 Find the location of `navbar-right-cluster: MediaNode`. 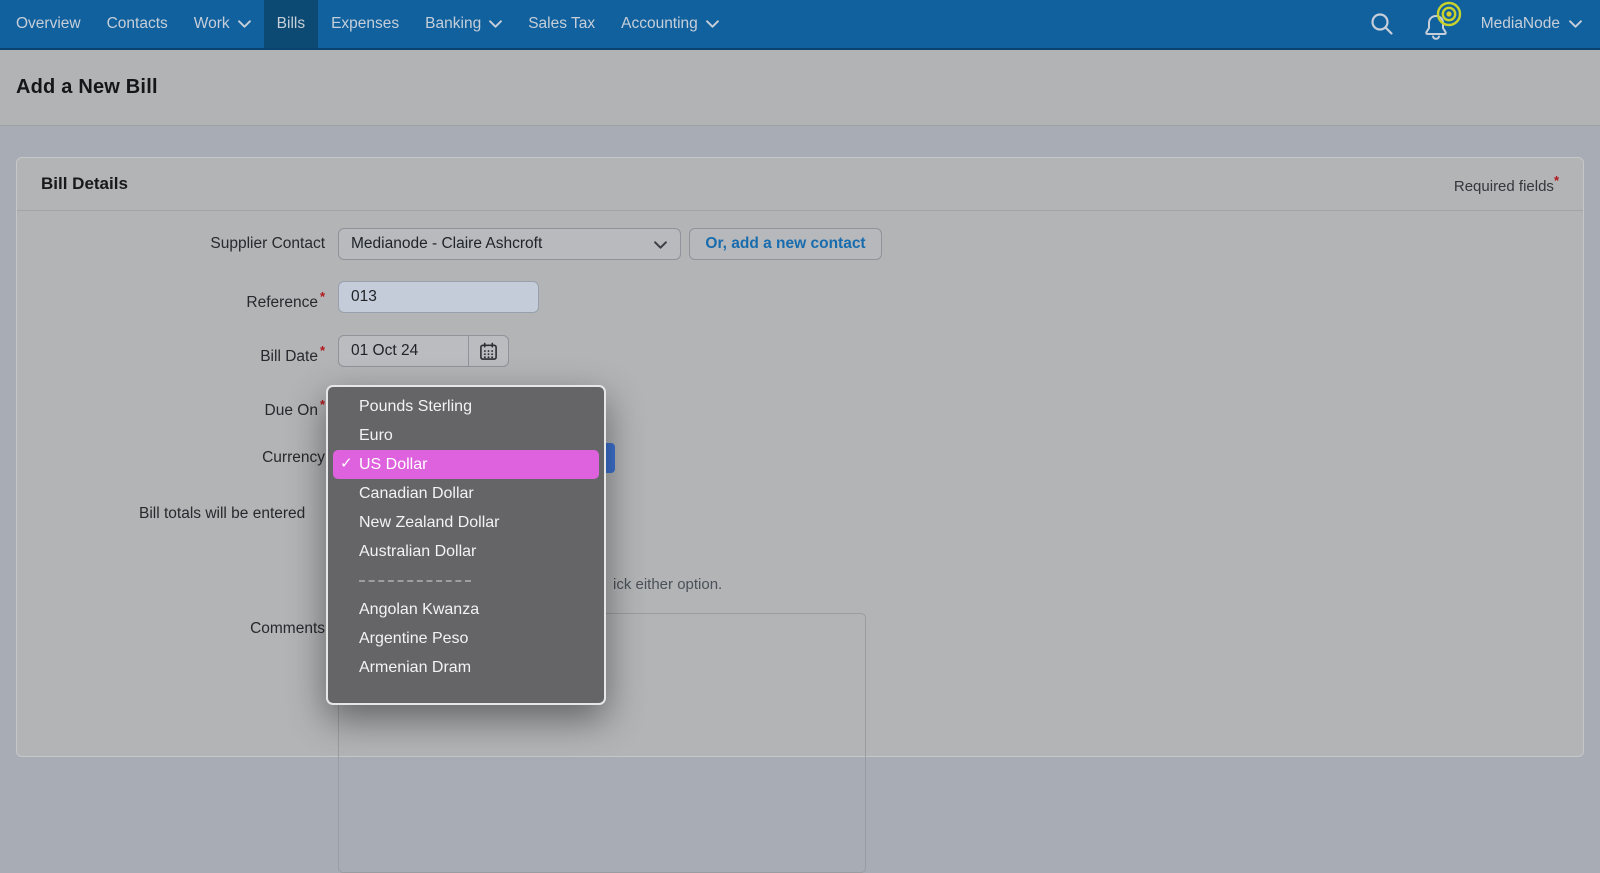

navbar-right-cluster: MediaNode is located at coordinates (1484, 24).